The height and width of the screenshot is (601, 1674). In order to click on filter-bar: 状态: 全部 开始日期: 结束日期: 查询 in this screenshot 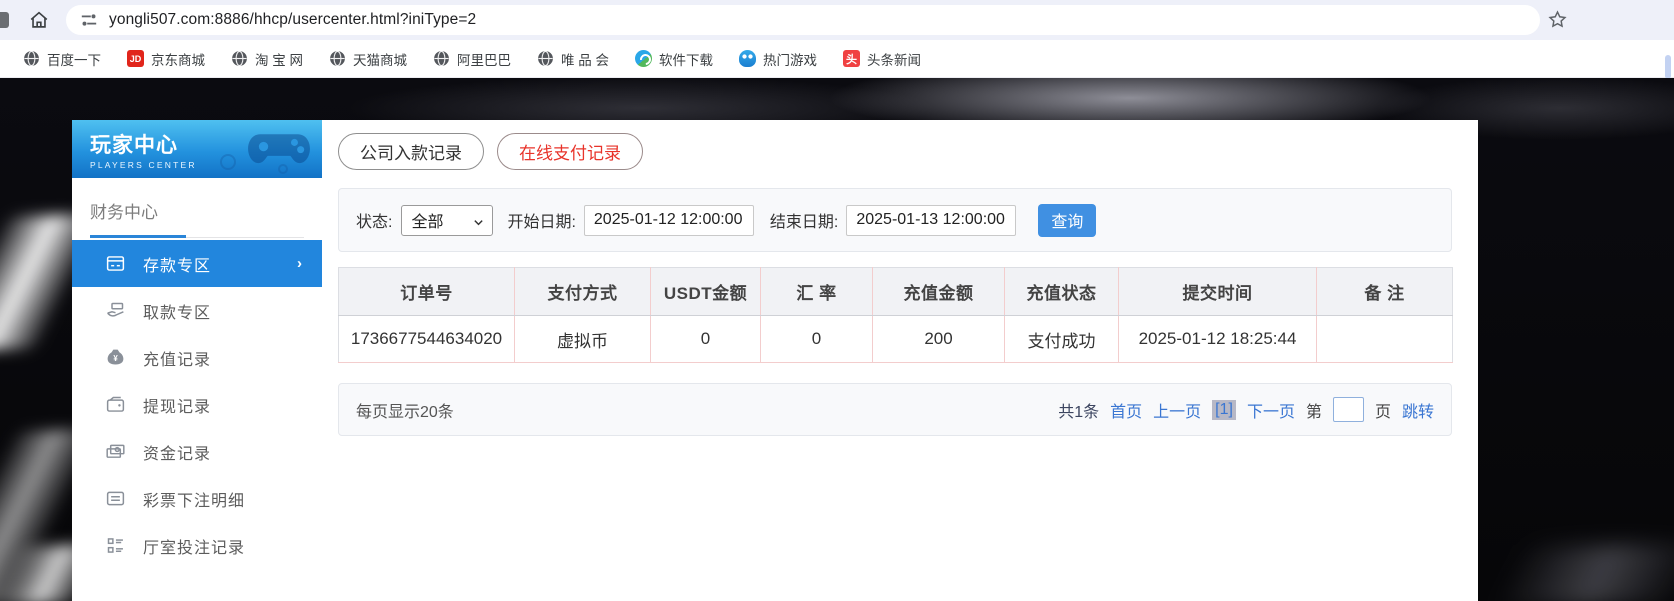, I will do `click(895, 220)`.